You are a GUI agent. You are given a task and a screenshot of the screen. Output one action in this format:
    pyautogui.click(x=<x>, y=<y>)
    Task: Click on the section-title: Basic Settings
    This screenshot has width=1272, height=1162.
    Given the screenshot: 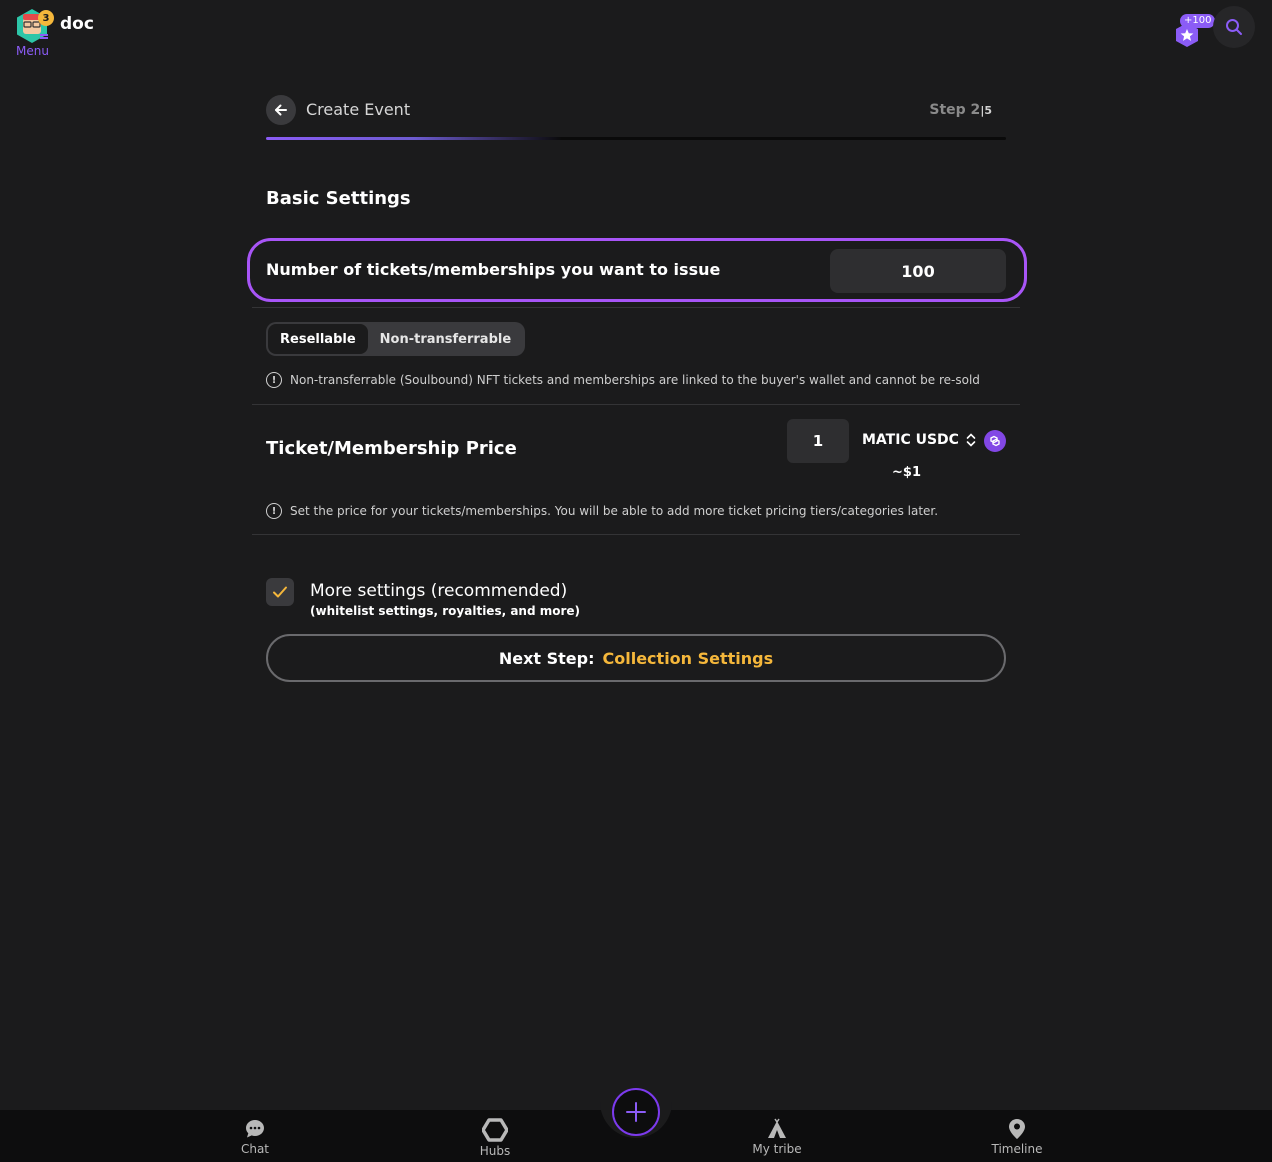 What is the action you would take?
    pyautogui.click(x=338, y=198)
    